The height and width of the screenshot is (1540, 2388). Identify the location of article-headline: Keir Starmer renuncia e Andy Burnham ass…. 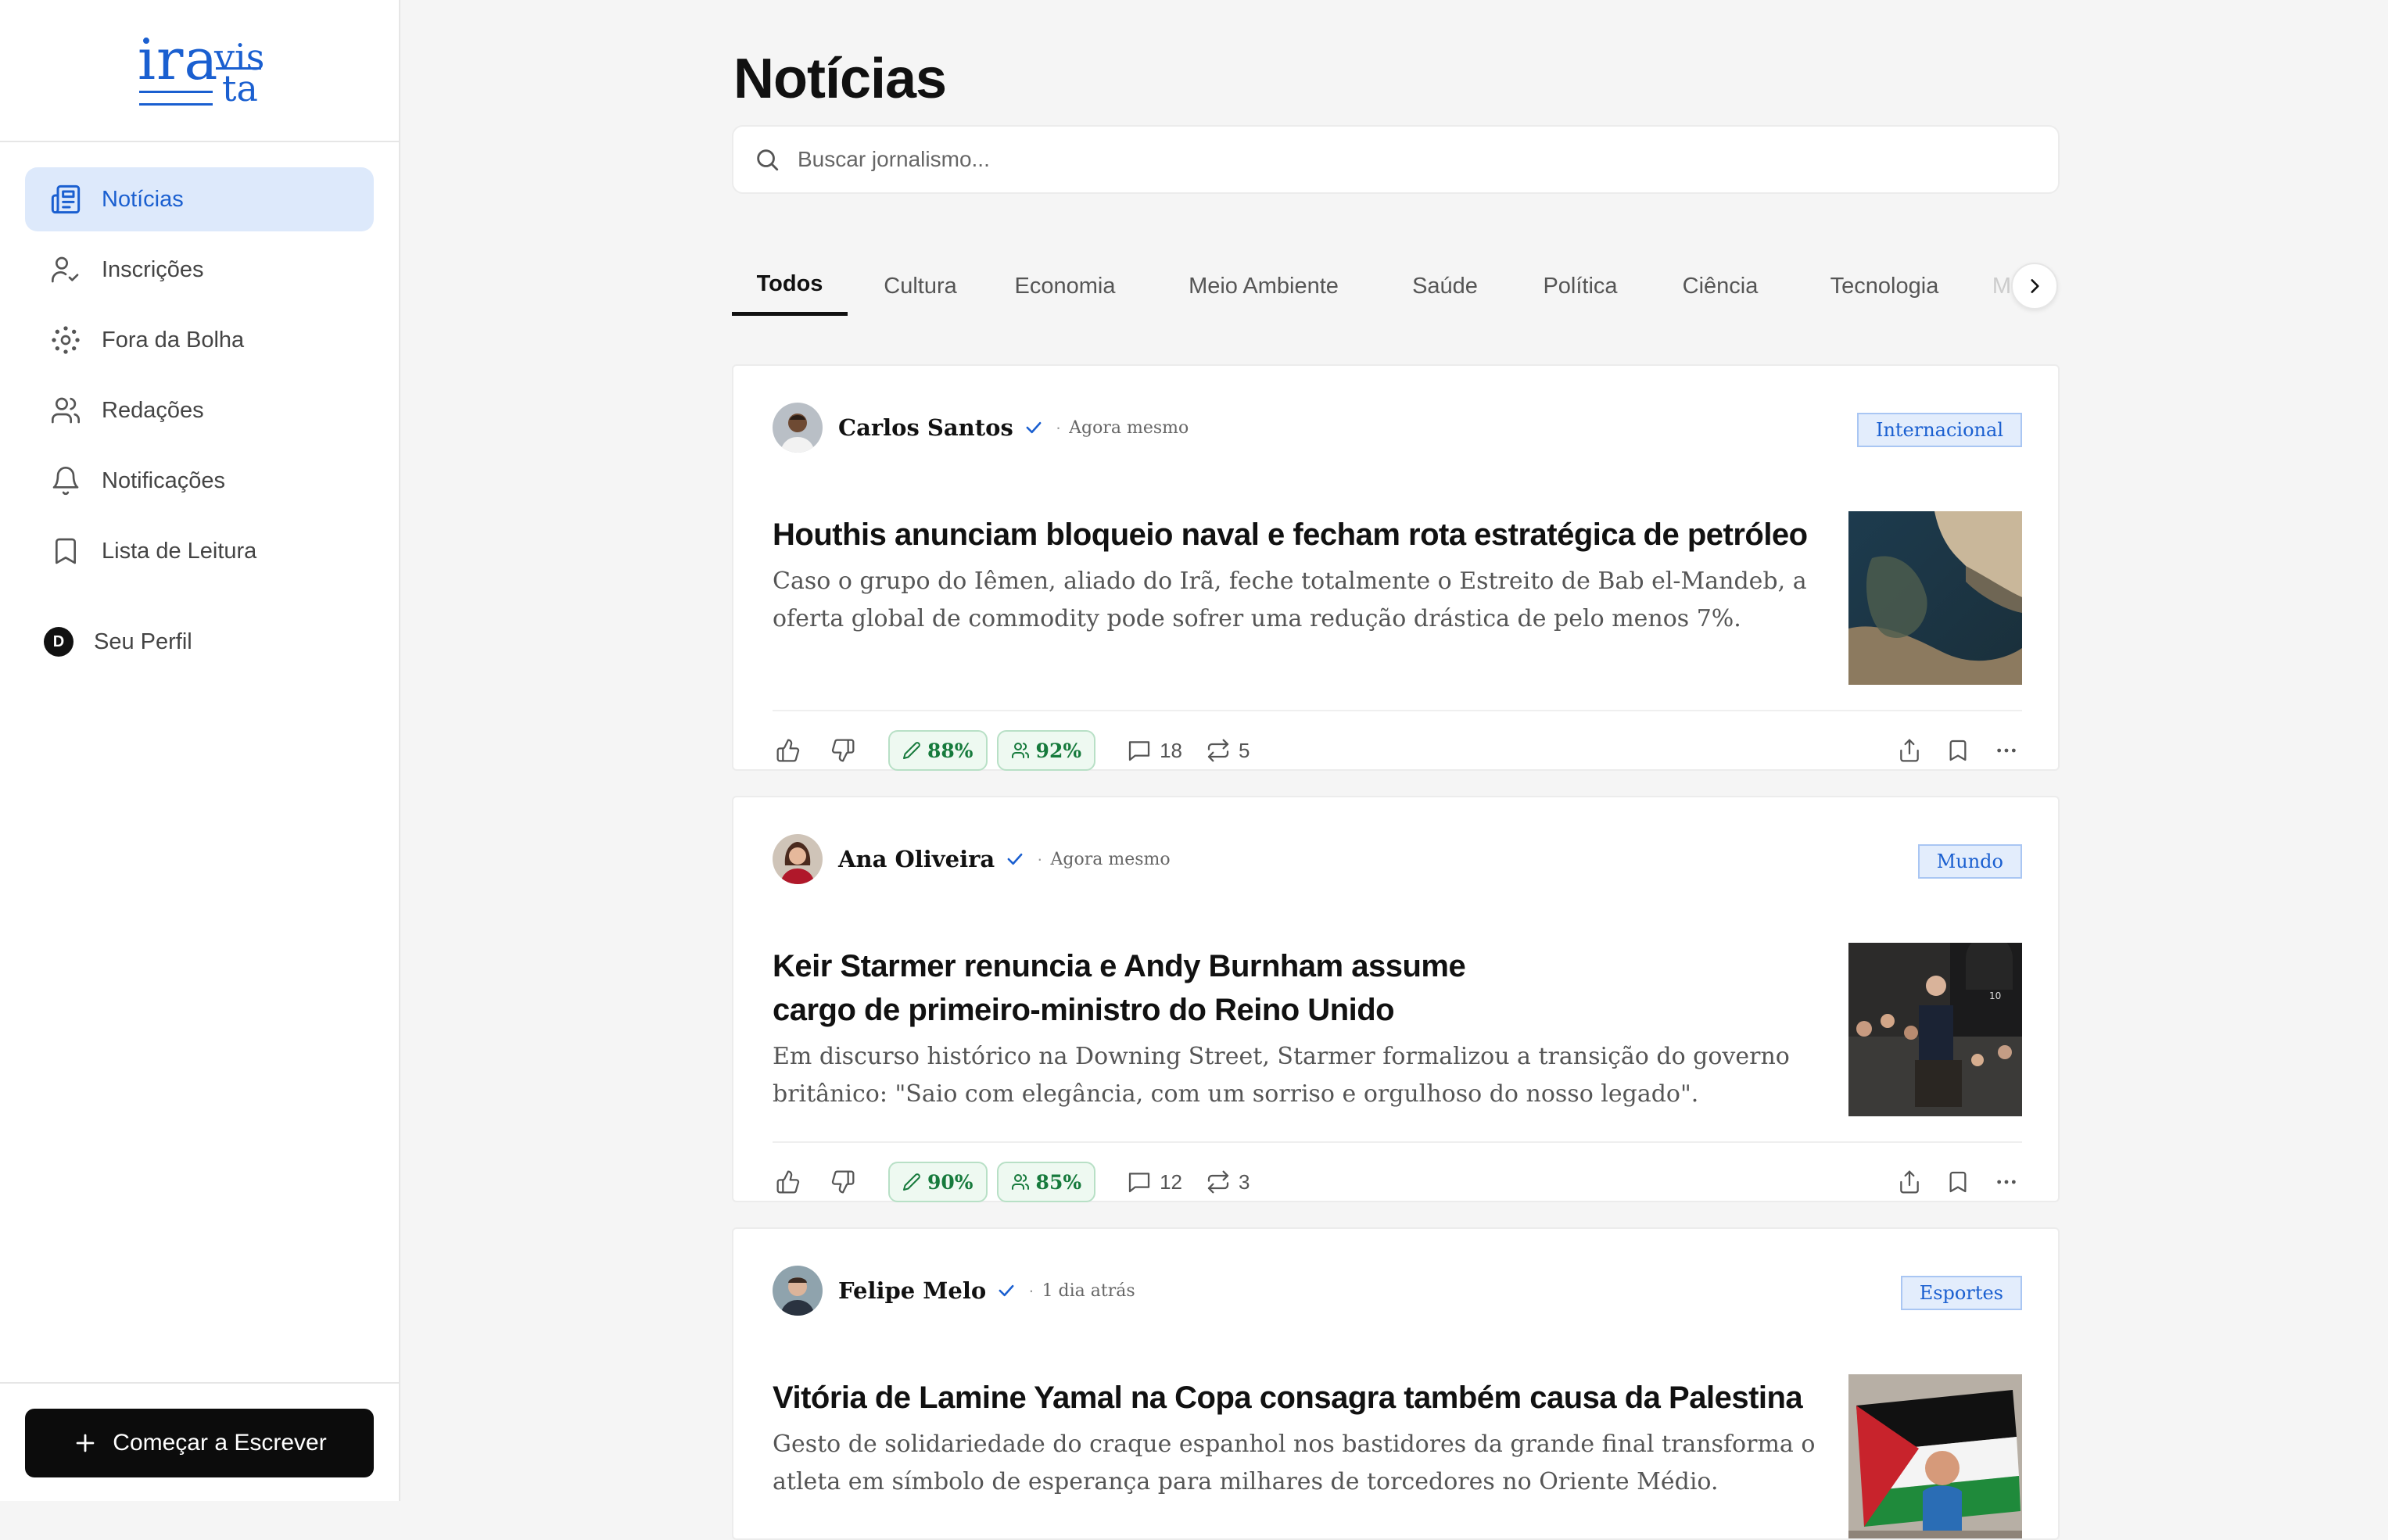
(1140, 988).